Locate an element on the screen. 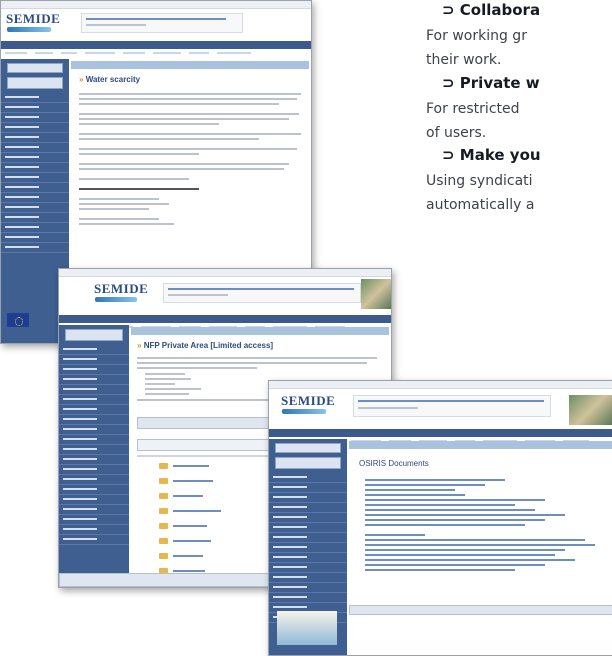  sidebar is located at coordinates (94, 450).